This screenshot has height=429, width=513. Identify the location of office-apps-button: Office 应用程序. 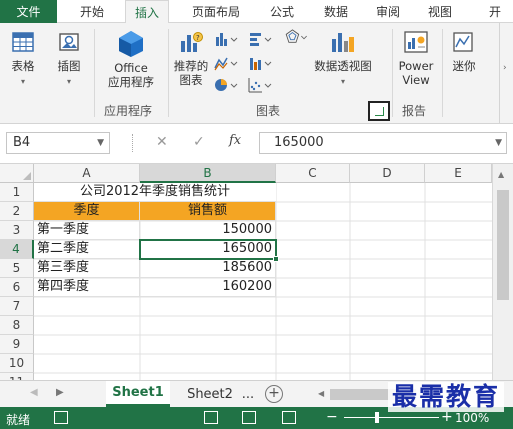
(131, 59).